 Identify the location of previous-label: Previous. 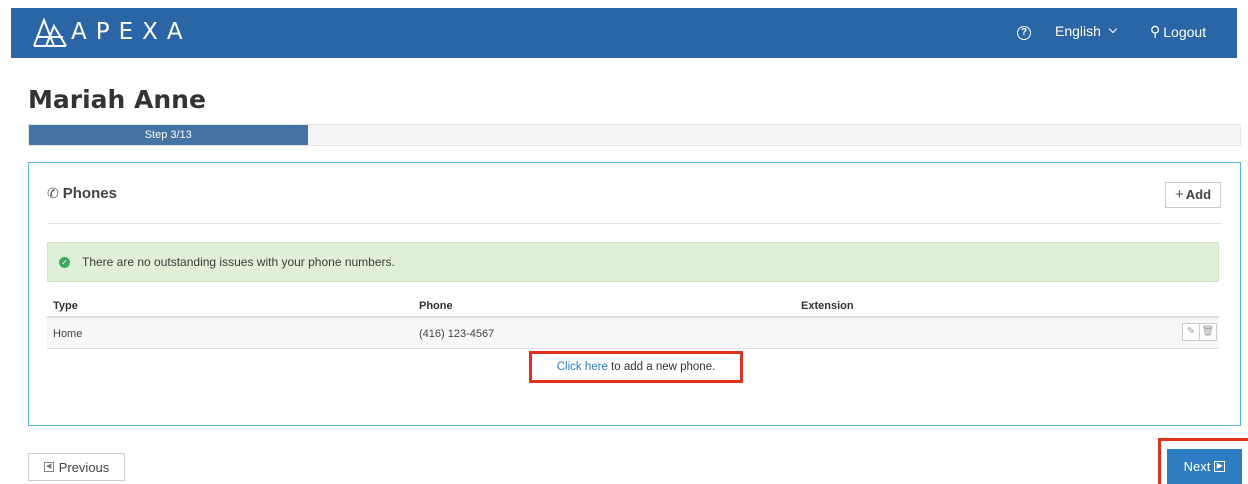
(84, 467).